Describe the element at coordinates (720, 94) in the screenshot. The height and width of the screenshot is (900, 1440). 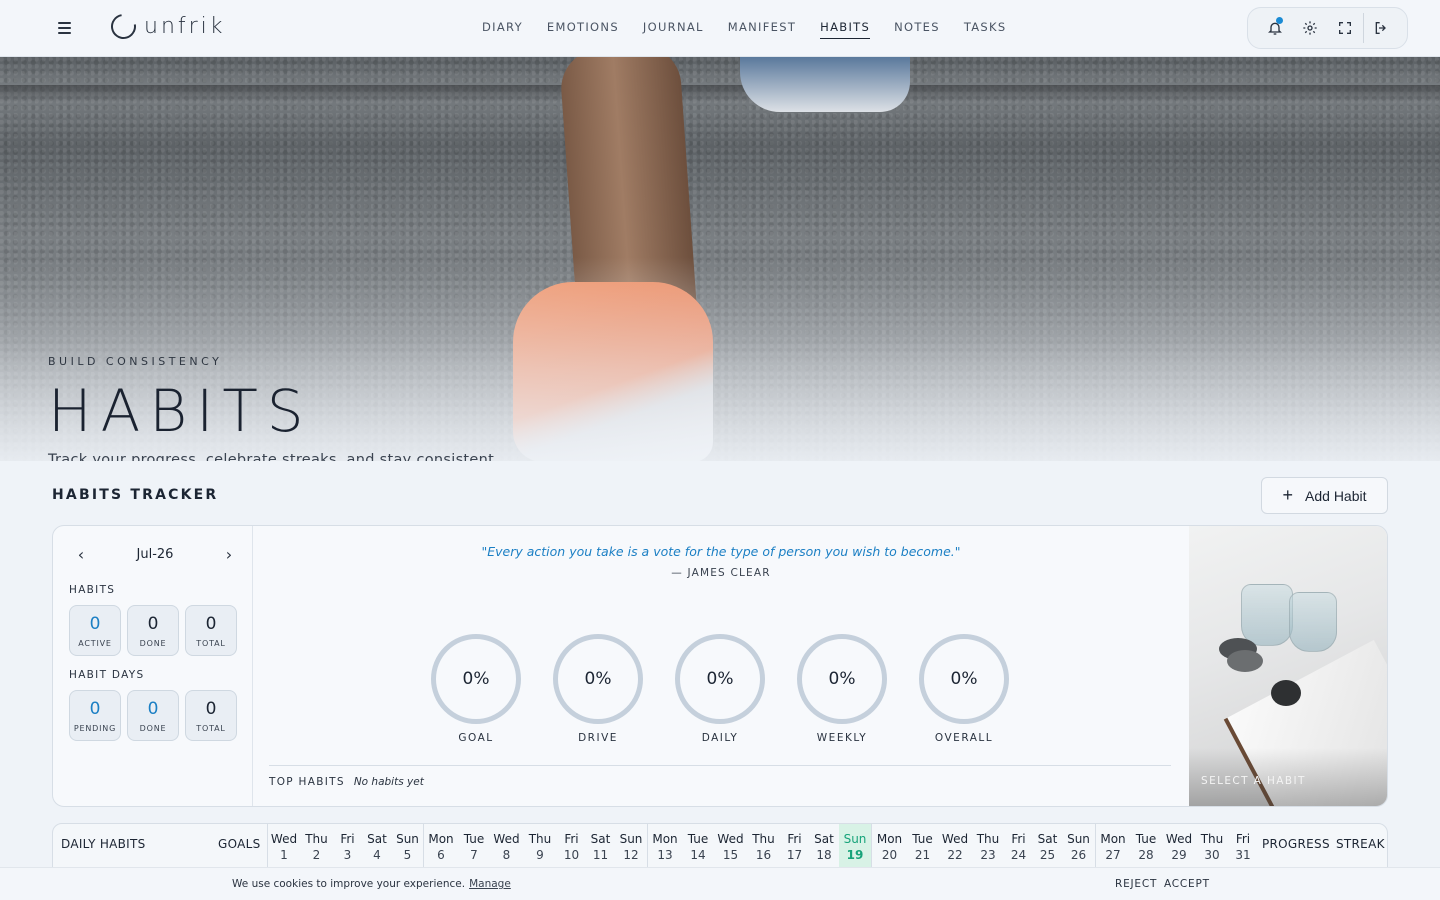
I see `hero-step-shadow` at that location.